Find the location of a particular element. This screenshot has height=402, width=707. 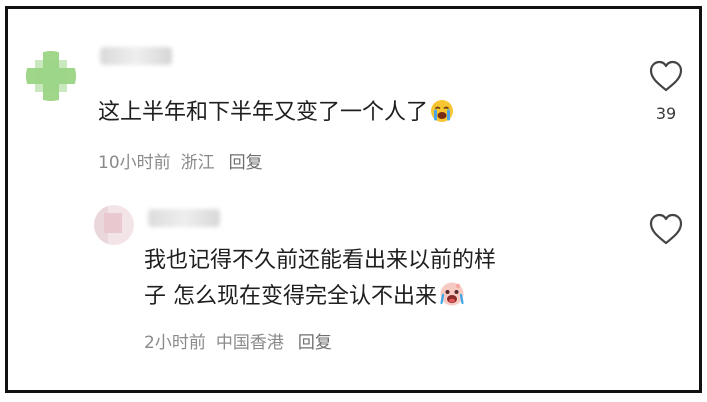

comment-meta: 10小时前 浙江 回复 is located at coordinates (185, 163).